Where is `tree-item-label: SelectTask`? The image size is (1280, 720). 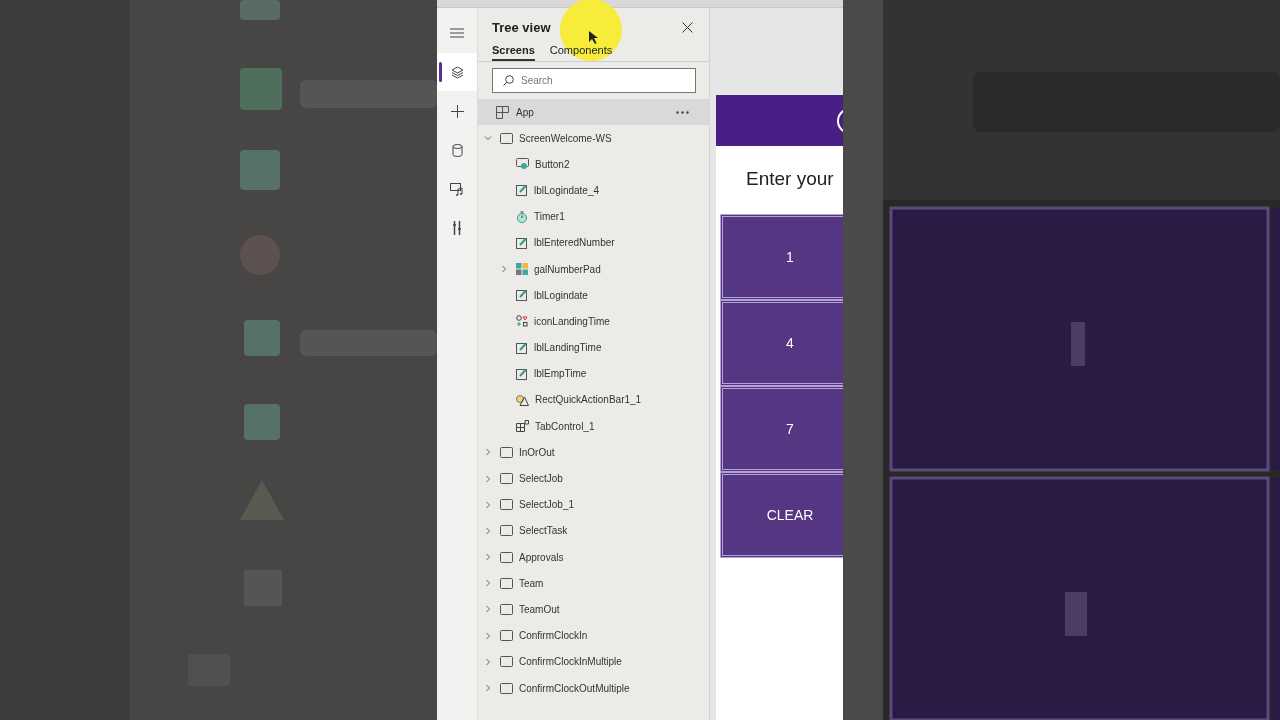 tree-item-label: SelectTask is located at coordinates (543, 531).